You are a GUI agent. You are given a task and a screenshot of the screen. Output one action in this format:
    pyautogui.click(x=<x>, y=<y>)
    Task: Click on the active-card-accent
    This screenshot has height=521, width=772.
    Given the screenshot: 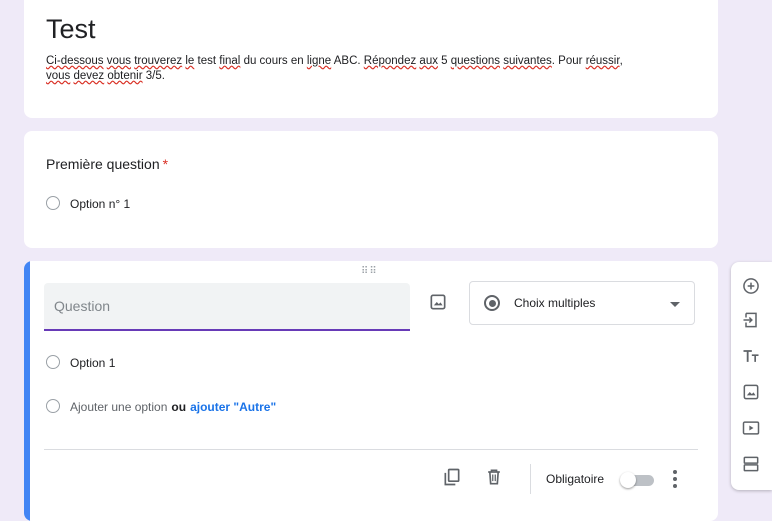 What is the action you would take?
    pyautogui.click(x=27, y=391)
    